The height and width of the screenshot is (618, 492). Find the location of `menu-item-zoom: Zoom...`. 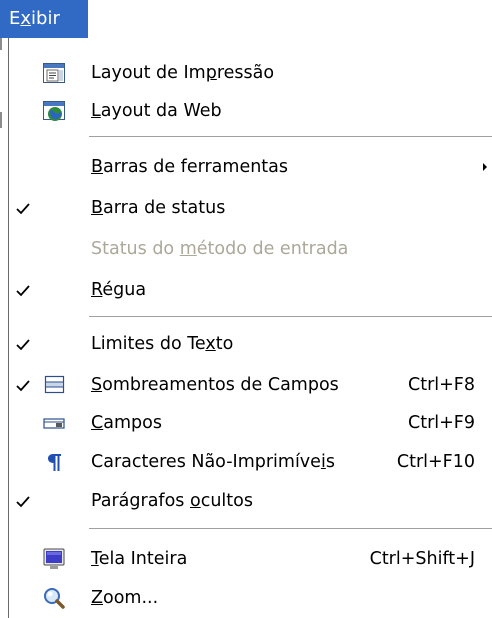

menu-item-zoom: Zoom... is located at coordinates (250, 598).